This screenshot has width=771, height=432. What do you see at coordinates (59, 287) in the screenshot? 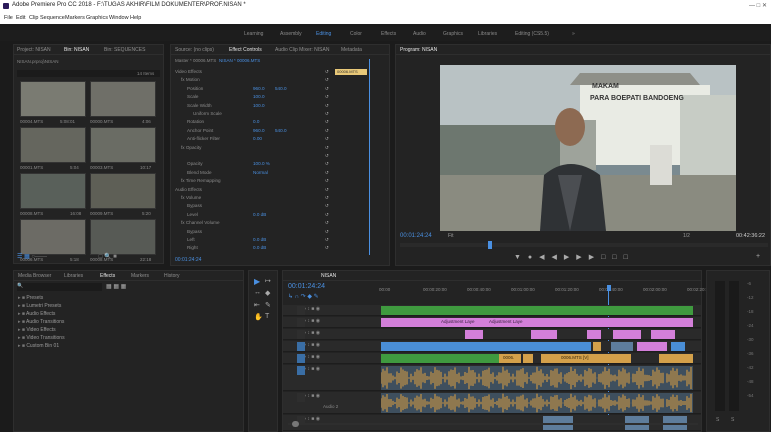
I see `effects-search-input: 🔍` at bounding box center [59, 287].